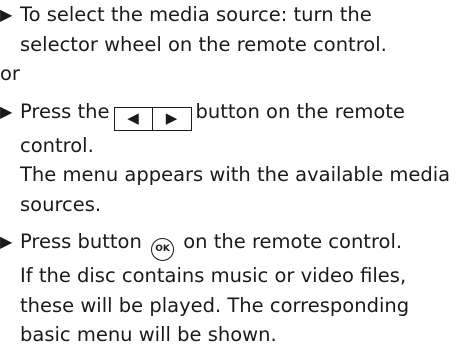  Describe the element at coordinates (10, 73) in the screenshot. I see `or-separator: or` at that location.